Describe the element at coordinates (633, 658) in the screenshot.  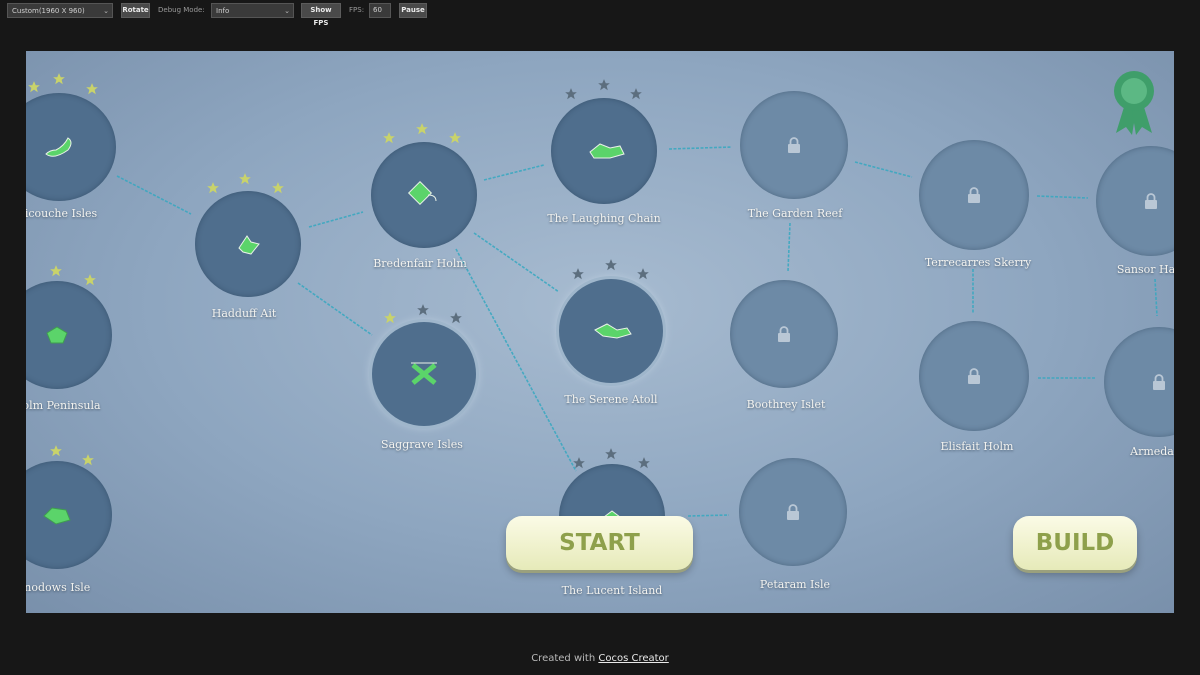
I see `cocos-creator-link: Cocos Creator` at that location.